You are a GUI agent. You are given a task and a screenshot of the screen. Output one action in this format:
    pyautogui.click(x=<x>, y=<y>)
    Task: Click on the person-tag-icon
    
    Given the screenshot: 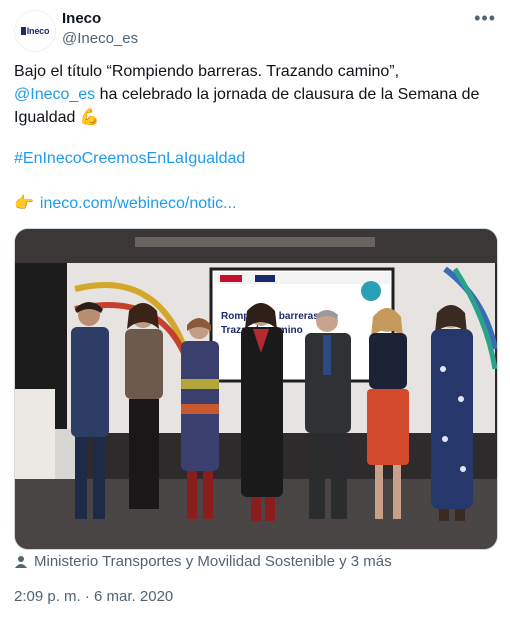 What is the action you would take?
    pyautogui.click(x=21, y=561)
    